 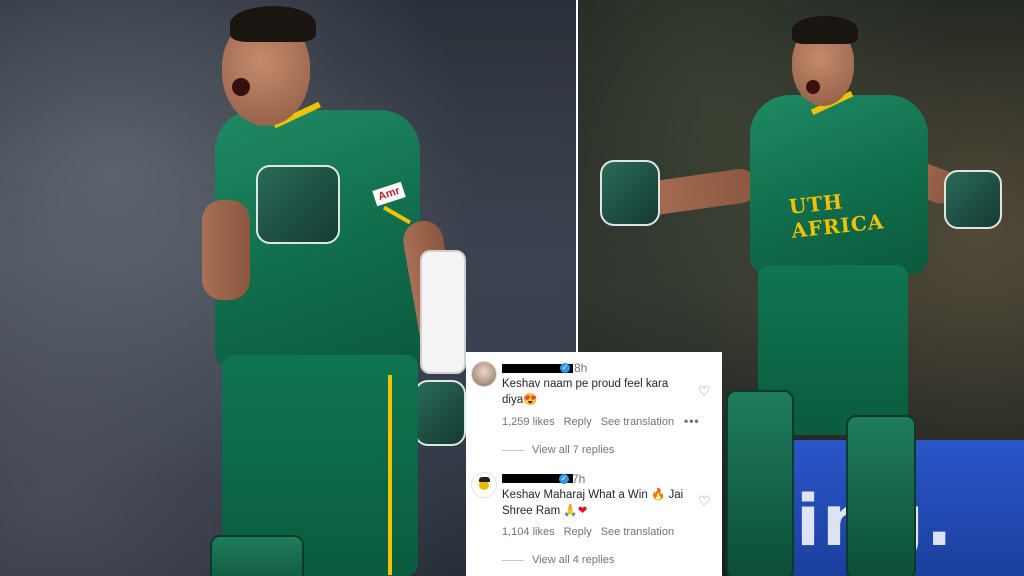 What do you see at coordinates (573, 560) in the screenshot?
I see `view-replies-text: View all 4 replies` at bounding box center [573, 560].